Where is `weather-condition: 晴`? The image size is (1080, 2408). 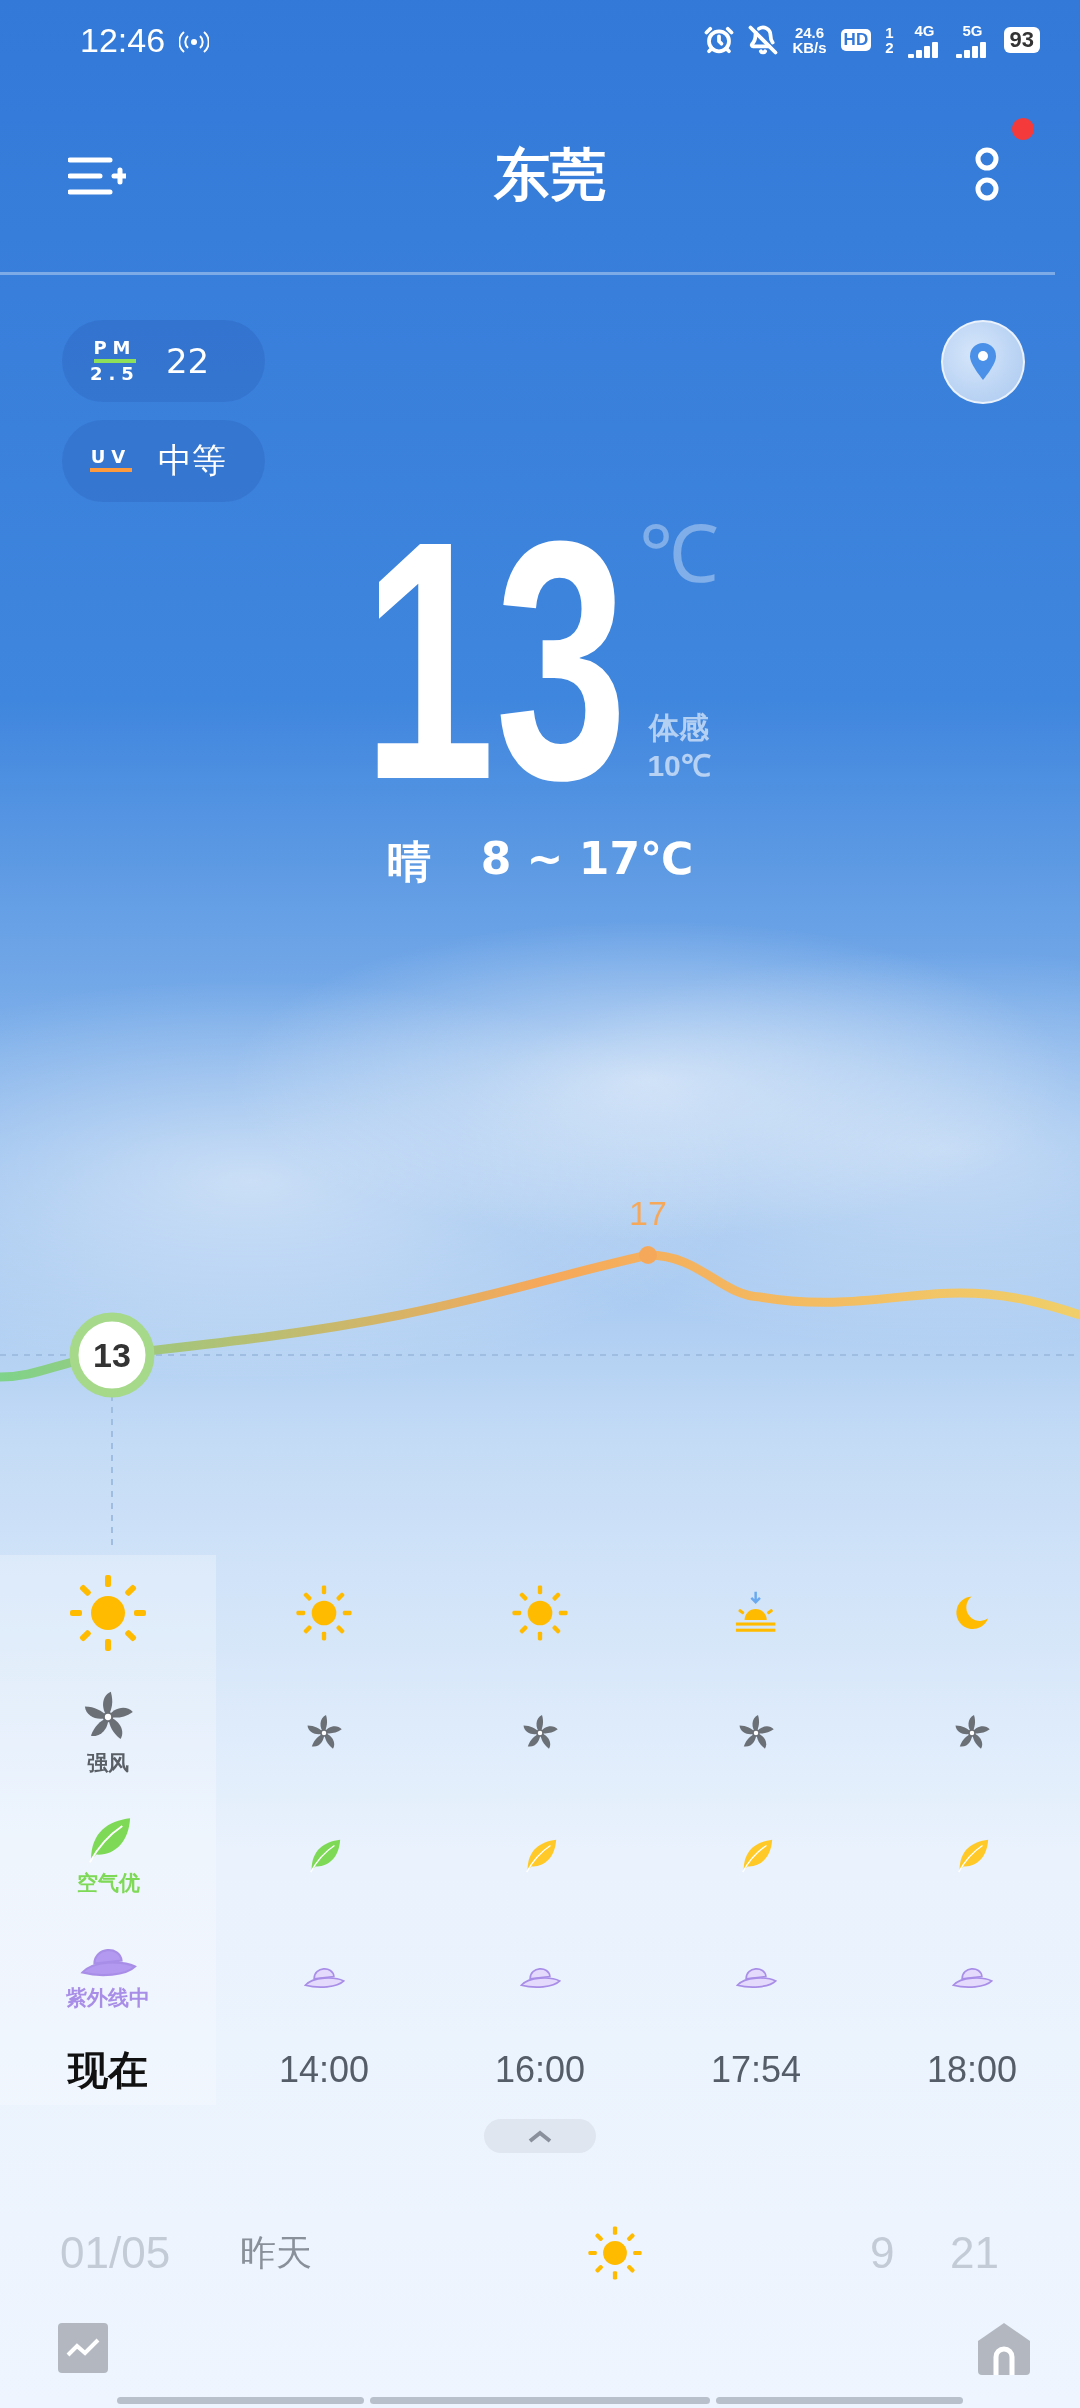
weather-condition: 晴 is located at coordinates (408, 862).